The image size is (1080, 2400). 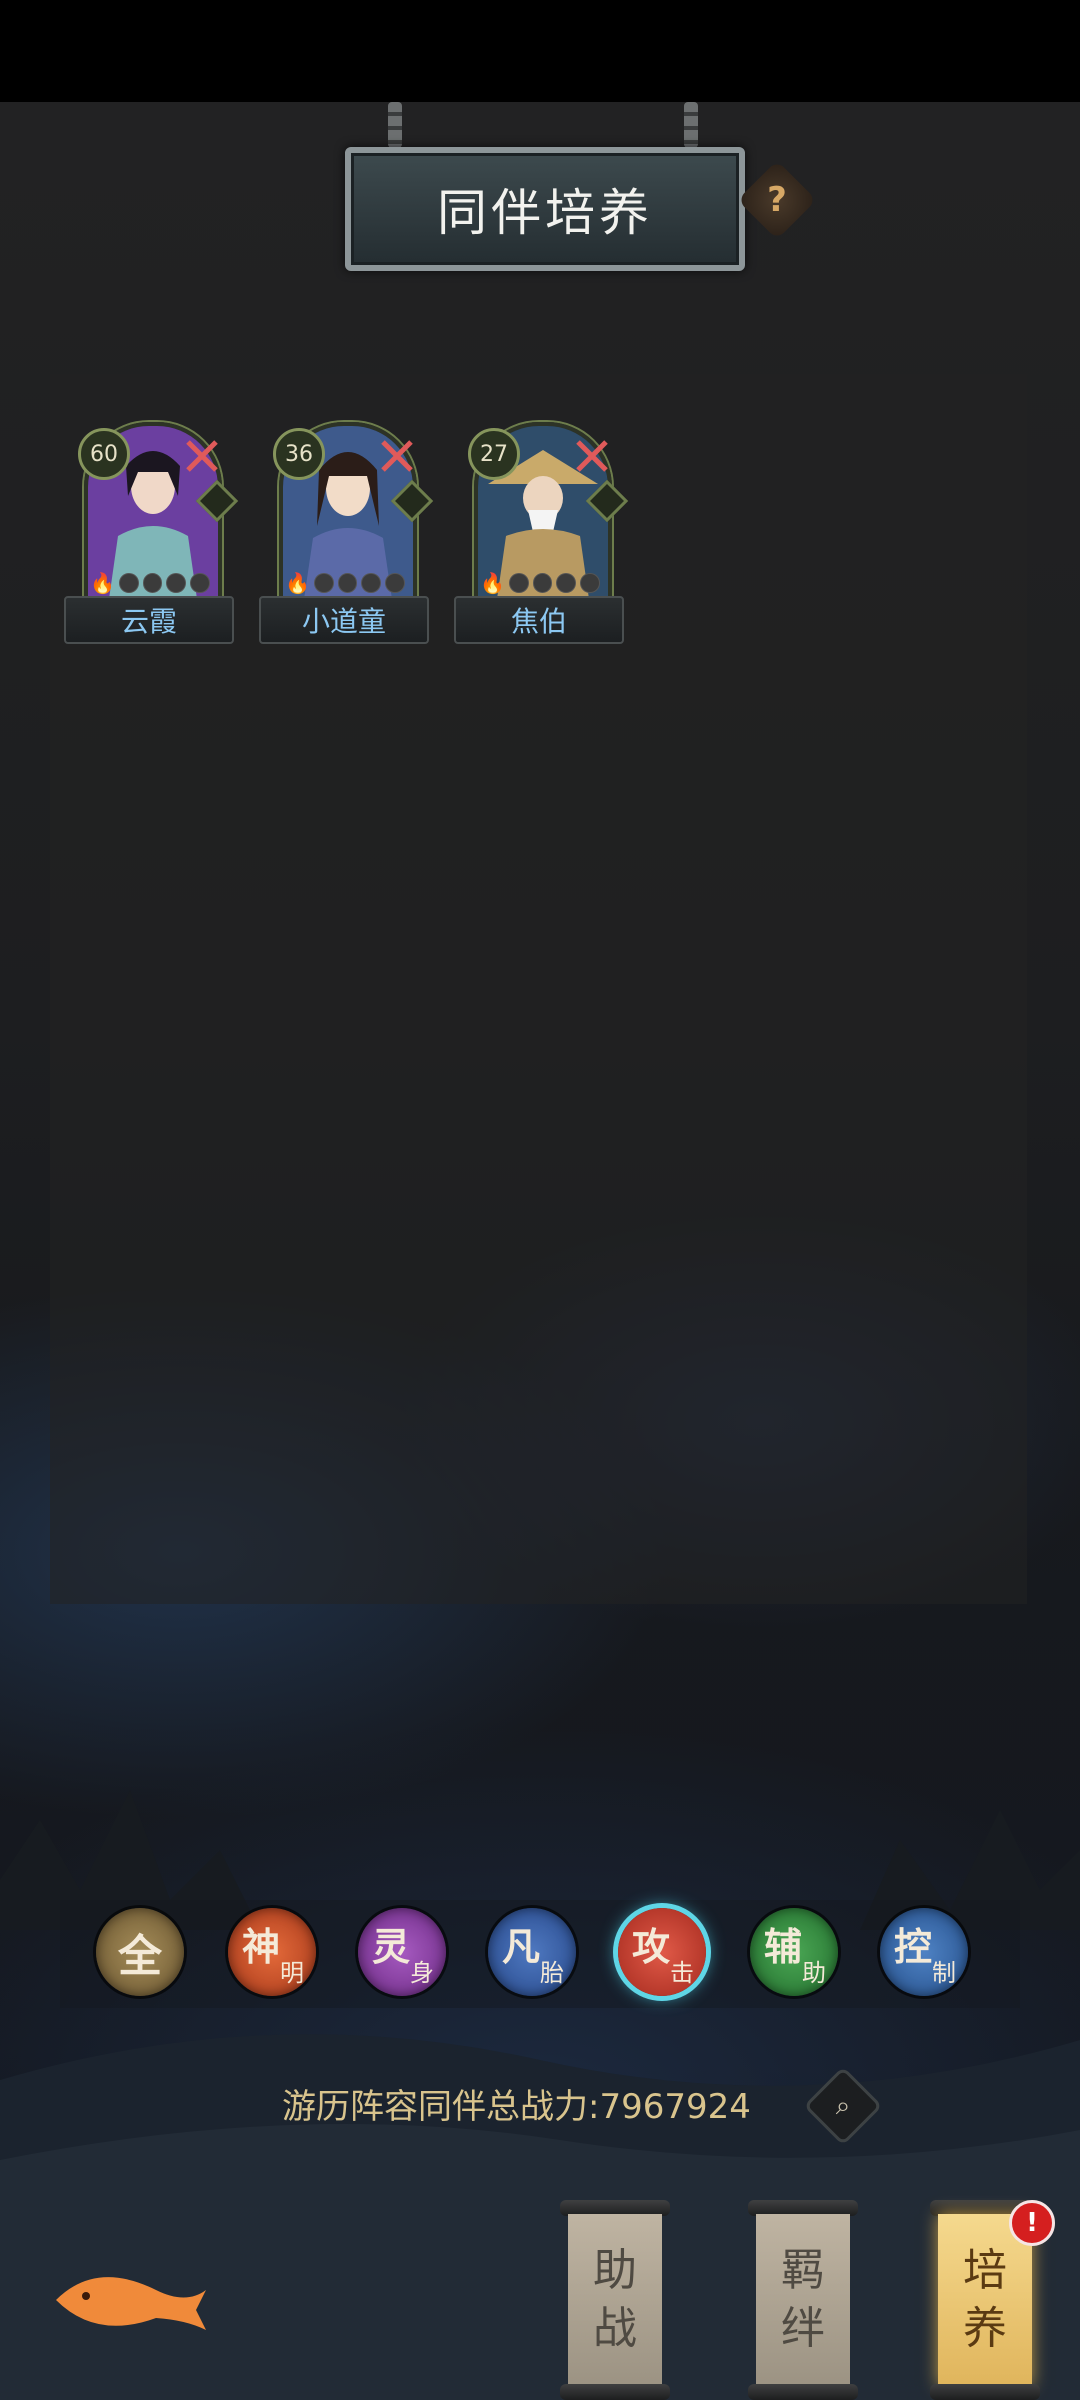 What do you see at coordinates (803, 2270) in the screenshot?
I see `tab-label-1: 羁` at bounding box center [803, 2270].